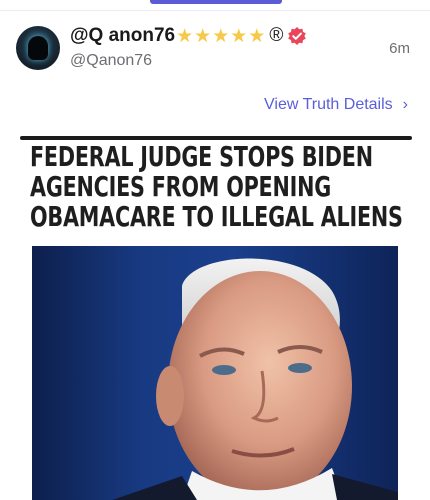 This screenshot has width=430, height=500. What do you see at coordinates (122, 36) in the screenshot?
I see `display-name: @Q anon76` at bounding box center [122, 36].